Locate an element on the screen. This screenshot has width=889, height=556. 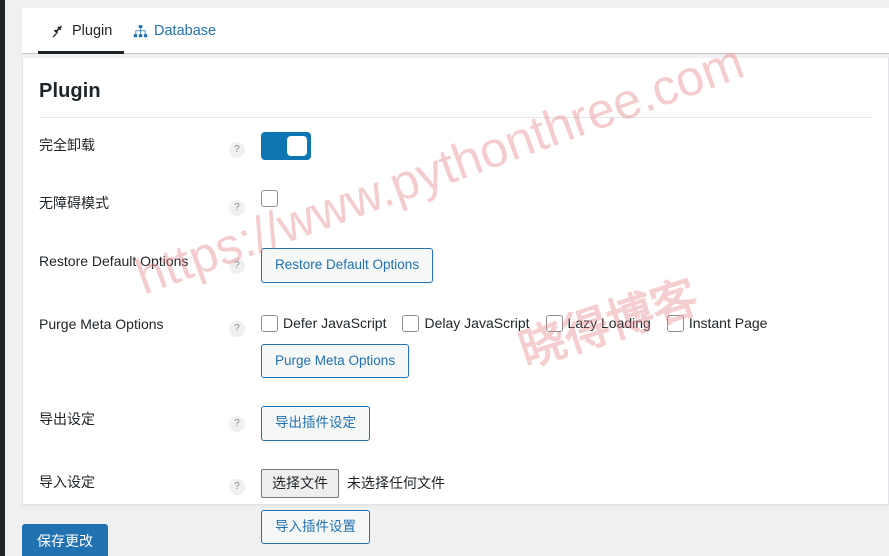
defer-javascript-label: Defer JavaScript is located at coordinates (335, 323).